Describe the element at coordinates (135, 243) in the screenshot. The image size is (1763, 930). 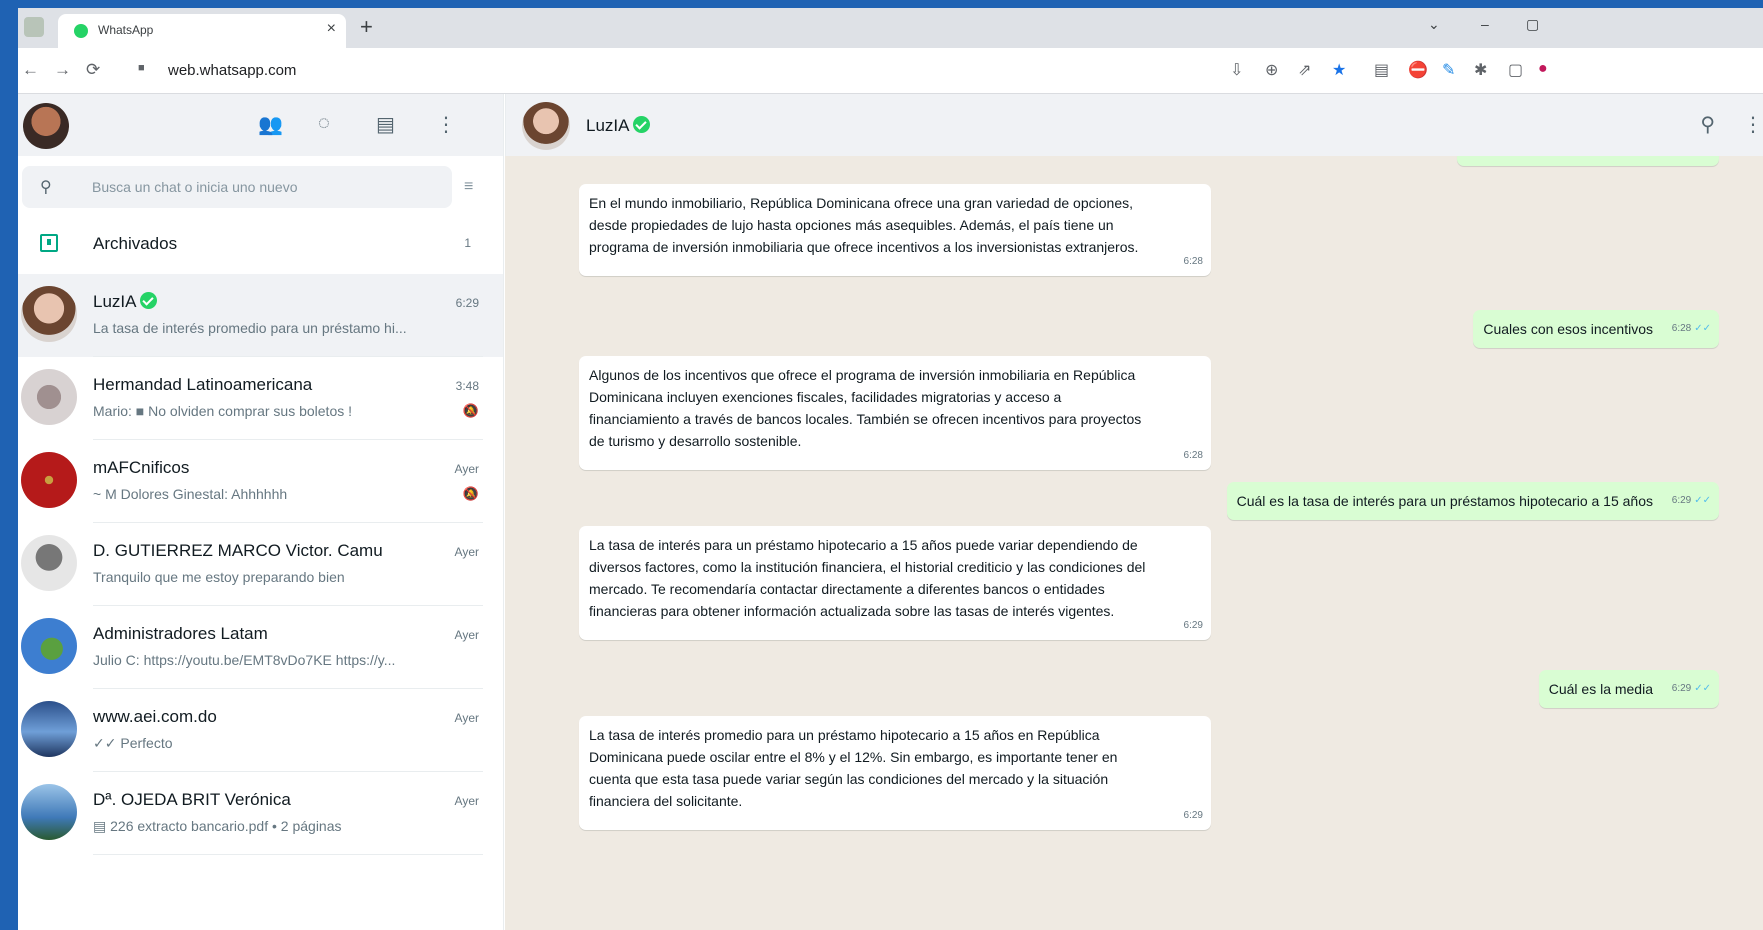
I see `archived-label: Archivados` at that location.